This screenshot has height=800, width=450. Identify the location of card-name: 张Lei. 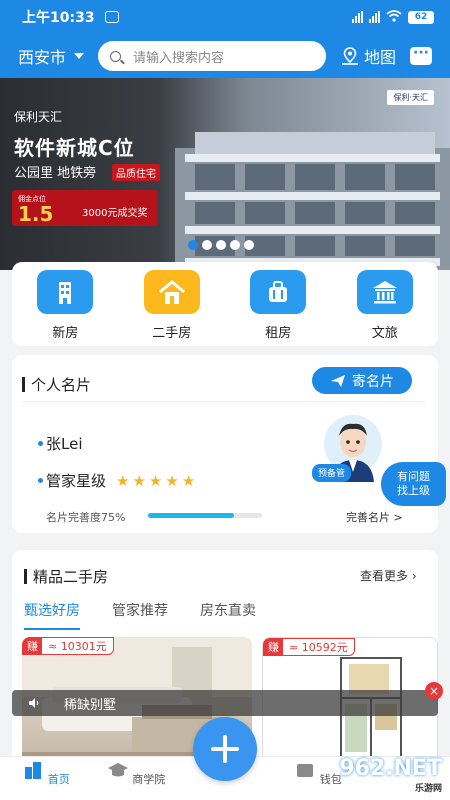
(64, 444).